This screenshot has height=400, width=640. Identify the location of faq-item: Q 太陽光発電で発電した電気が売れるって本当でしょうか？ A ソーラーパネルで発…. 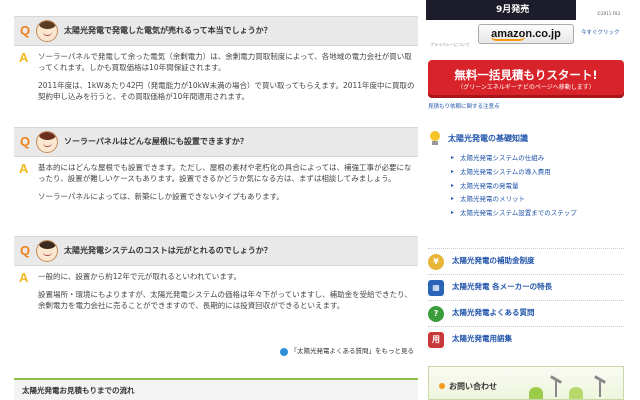
(216, 63).